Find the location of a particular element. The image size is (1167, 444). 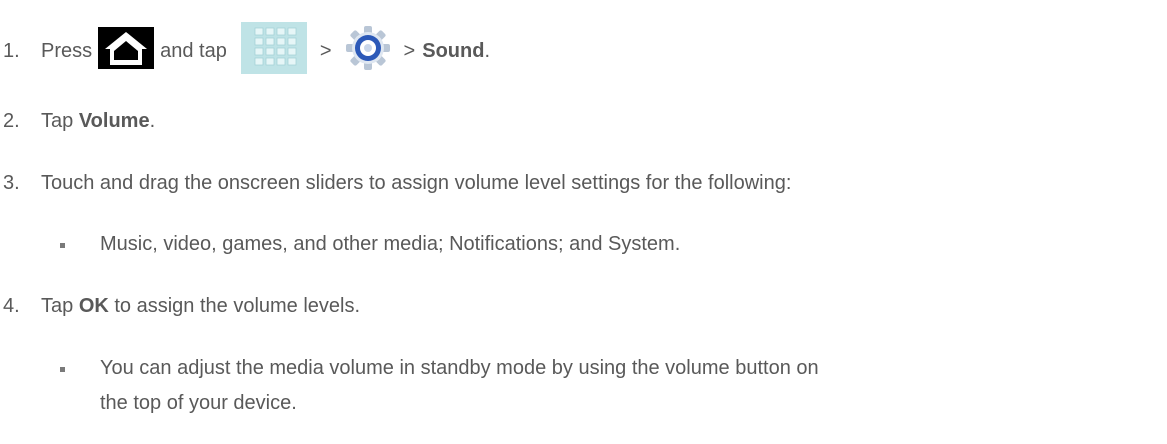

home-key-icon is located at coordinates (126, 51).